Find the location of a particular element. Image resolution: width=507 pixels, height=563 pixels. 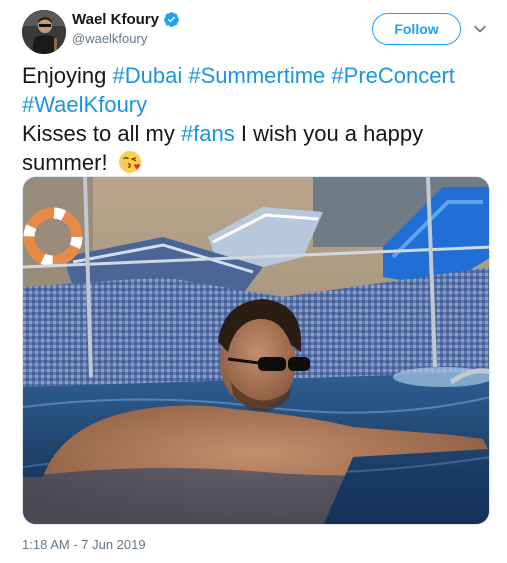

follow-button: Follow is located at coordinates (416, 29).